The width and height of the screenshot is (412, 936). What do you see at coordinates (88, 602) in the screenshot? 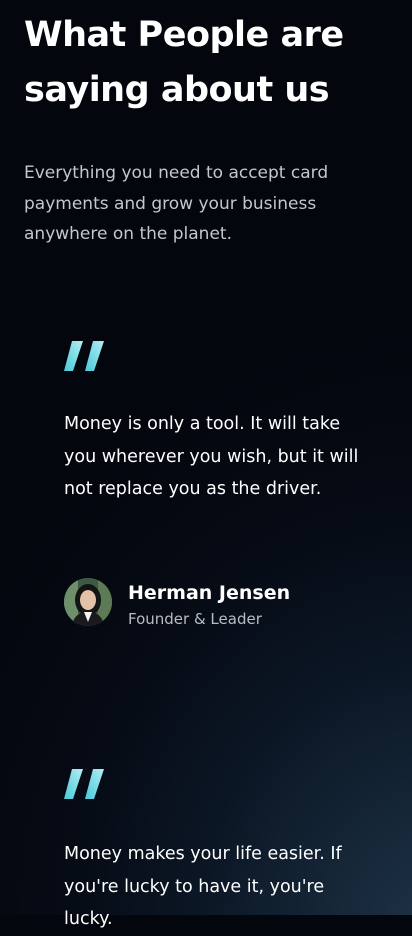
I see `avatar` at bounding box center [88, 602].